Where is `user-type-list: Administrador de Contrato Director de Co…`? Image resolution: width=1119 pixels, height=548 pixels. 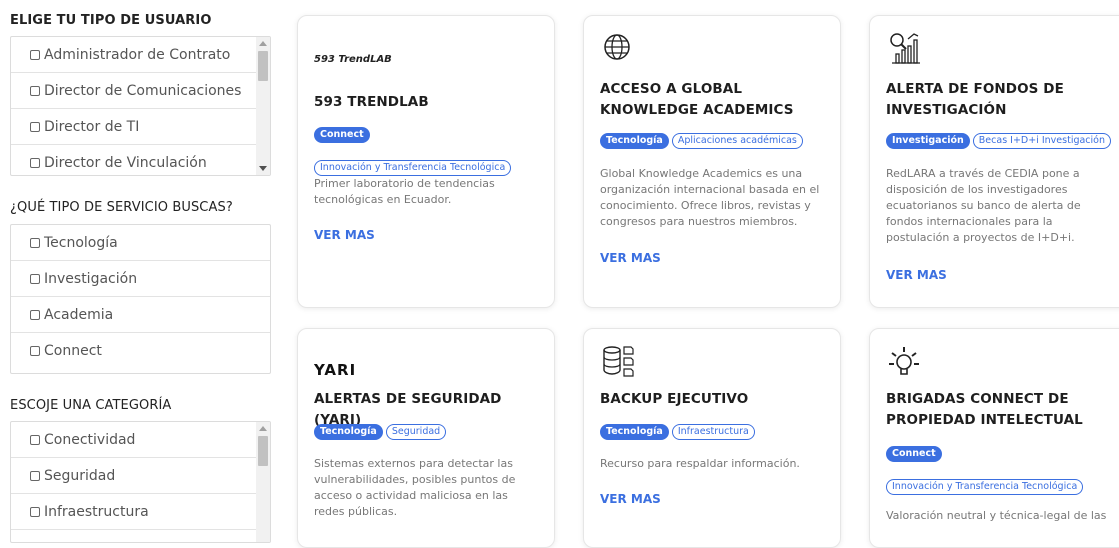
user-type-list: Administrador de Contrato Director de Co… is located at coordinates (140, 106).